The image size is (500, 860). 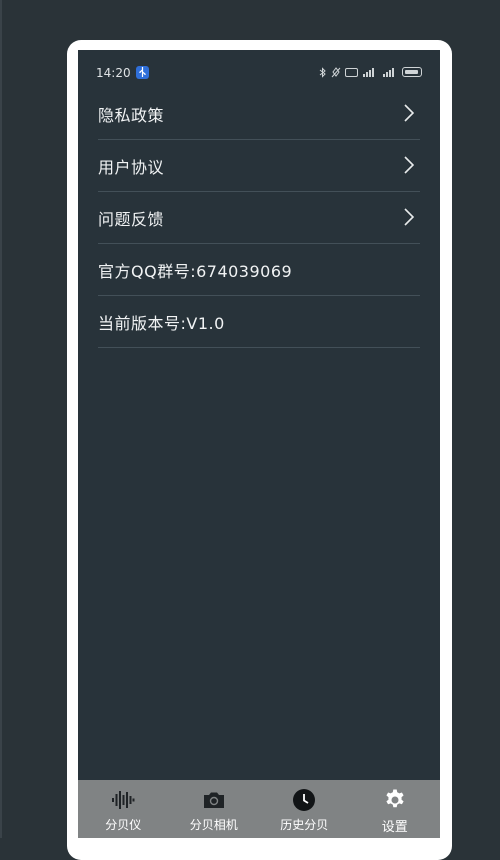 I want to click on tab-decibel-meter: 分贝仪, so click(x=123, y=809).